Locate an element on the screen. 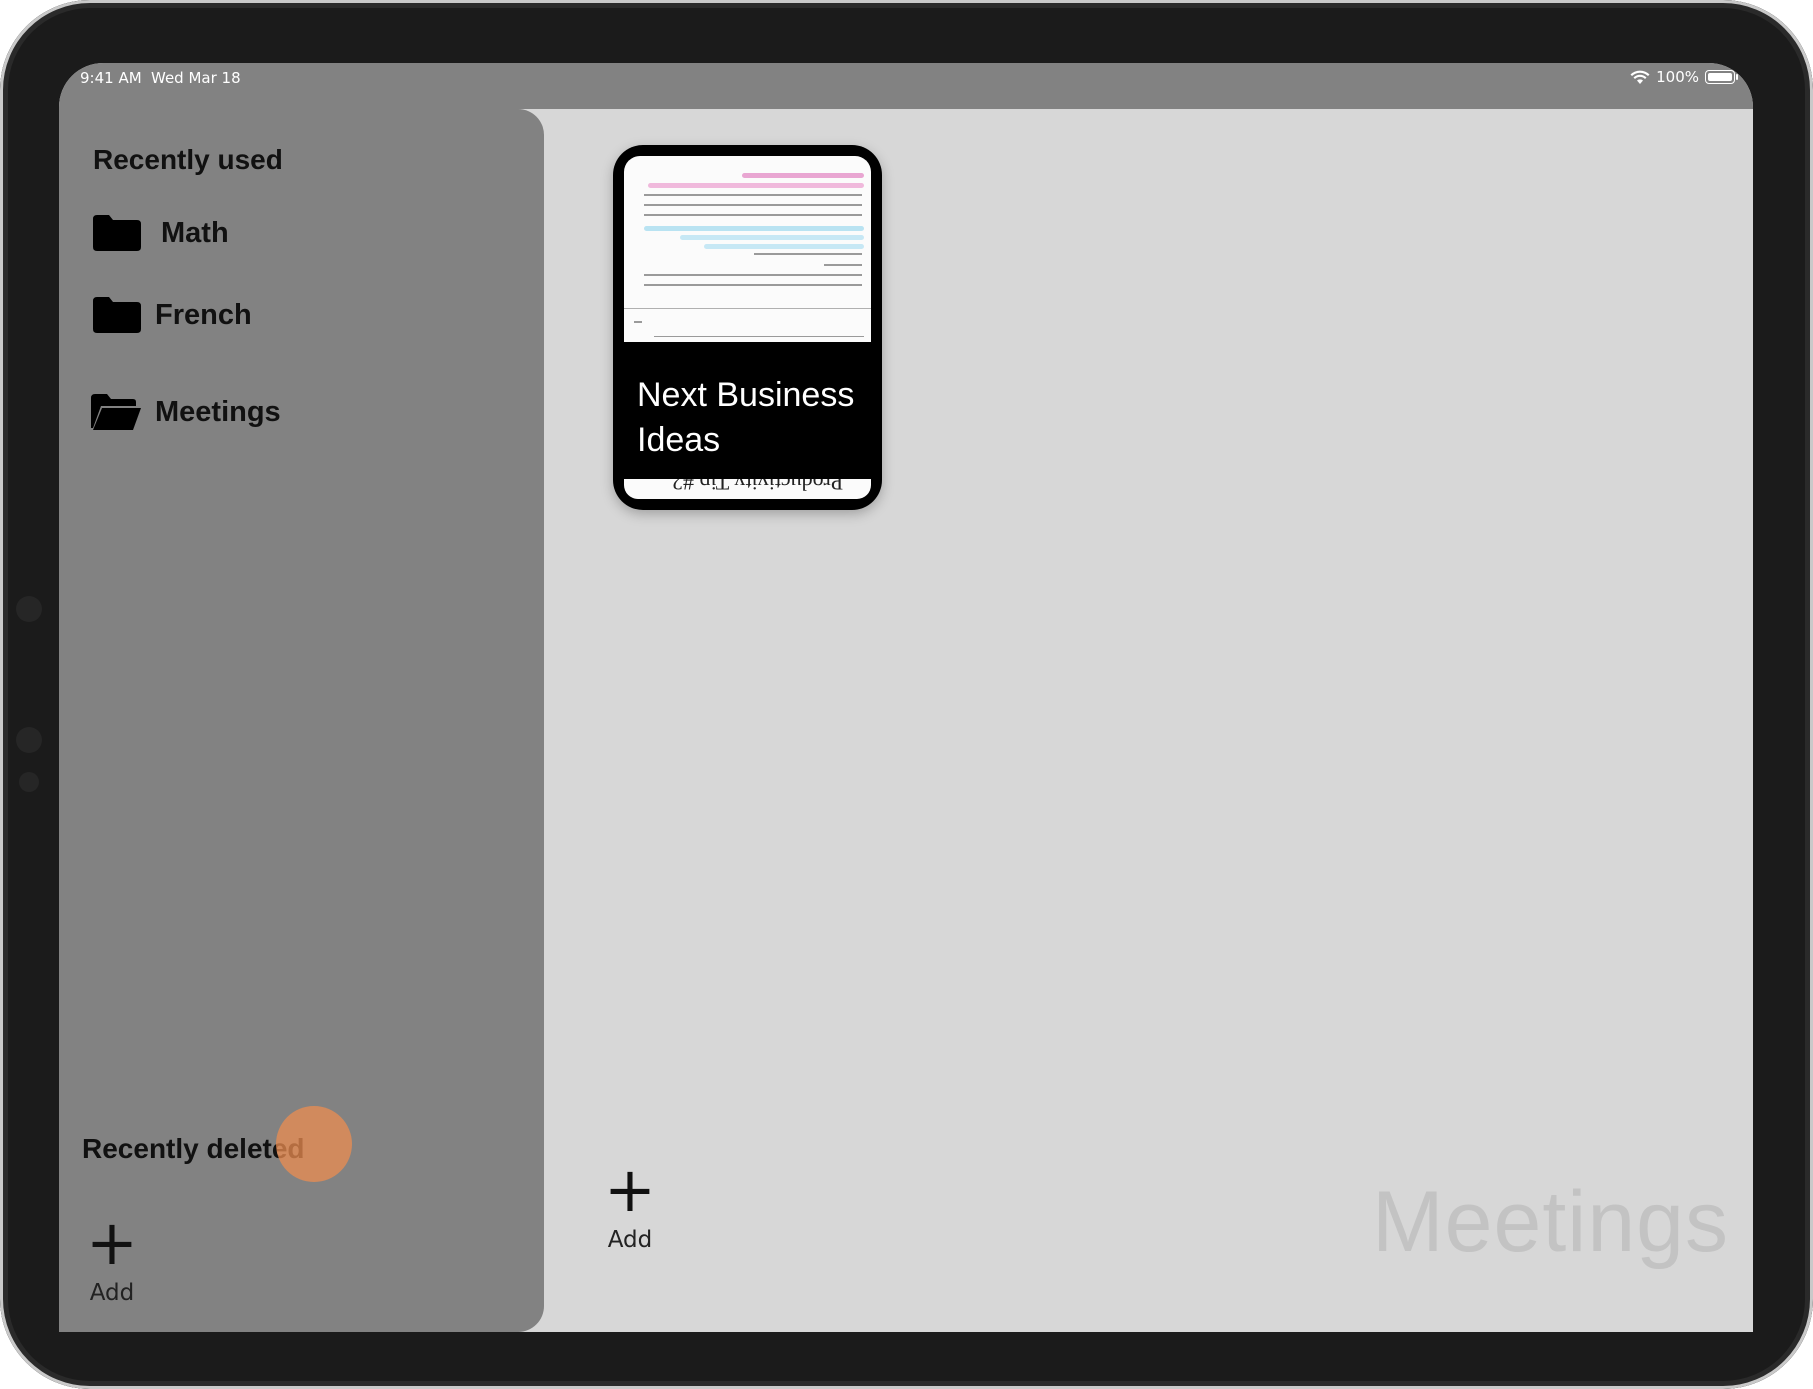 This screenshot has height=1389, width=1813. note-thumbnail-footer: Productivity Tip #2 is located at coordinates (747, 489).